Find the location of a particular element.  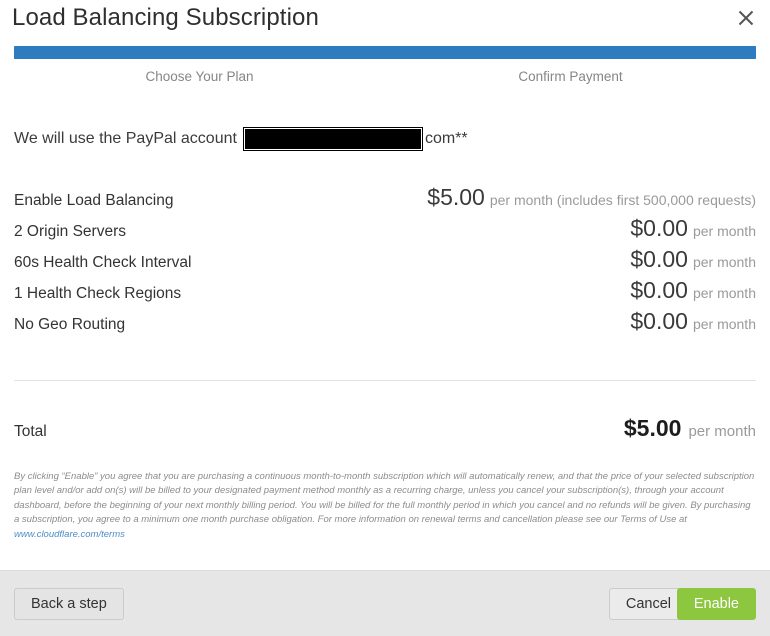

line-item: No Geo Routing $0.00 per month is located at coordinates (385, 323).